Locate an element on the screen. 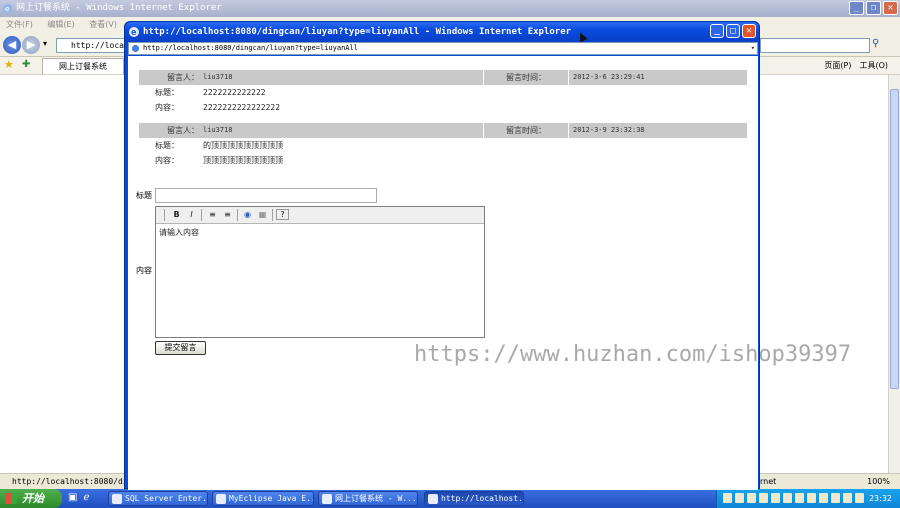  background-search-input is located at coordinates (815, 45).